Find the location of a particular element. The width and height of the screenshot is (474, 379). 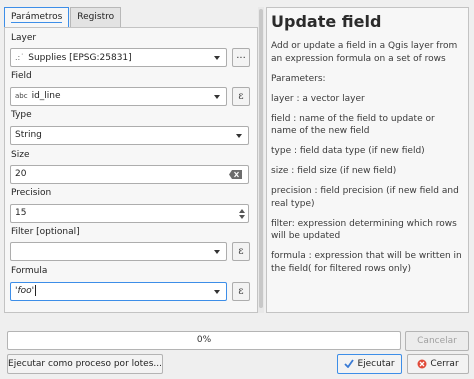

help-paragraph: size : field size (if new field) is located at coordinates (334, 171).